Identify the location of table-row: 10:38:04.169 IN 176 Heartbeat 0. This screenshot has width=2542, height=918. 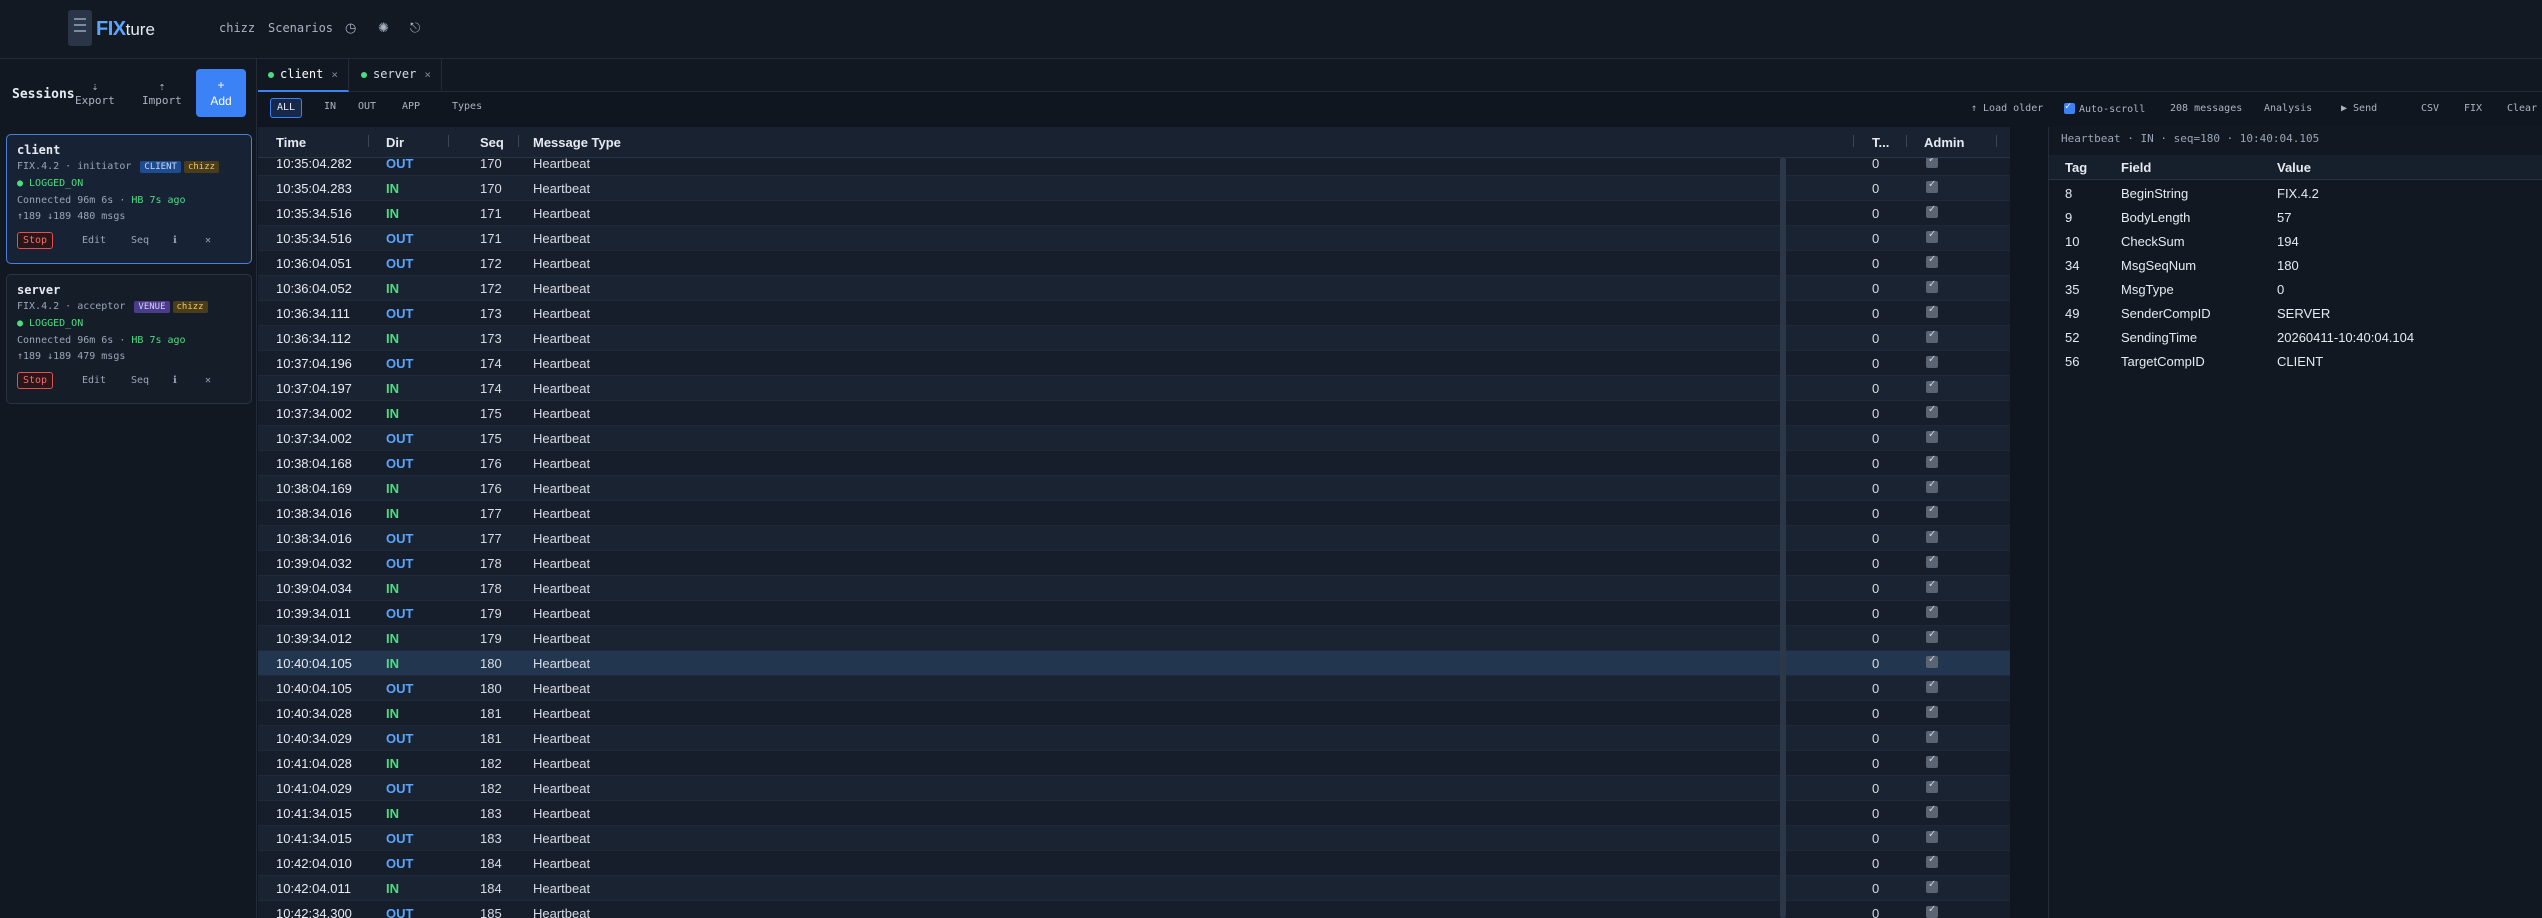
(1134, 488).